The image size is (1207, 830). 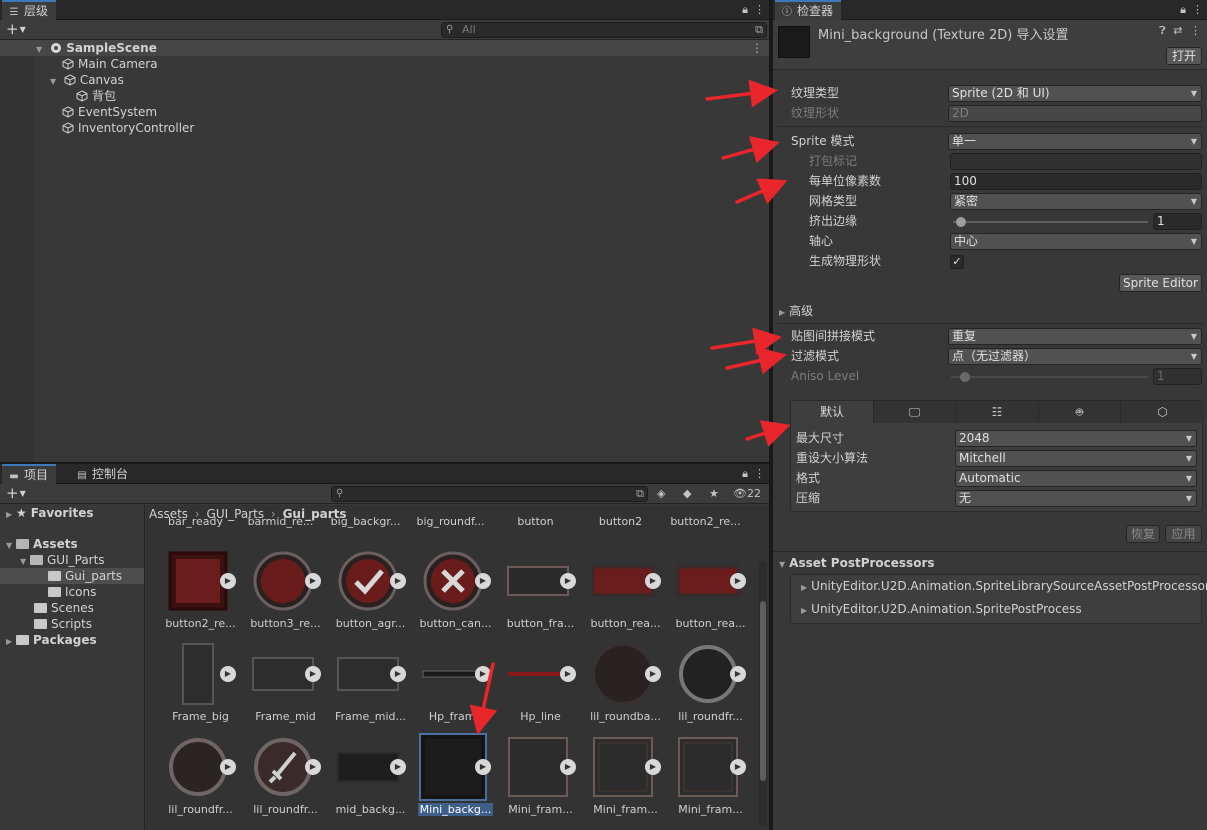 What do you see at coordinates (72, 624) in the screenshot?
I see `tree-item-scripts: Scripts` at bounding box center [72, 624].